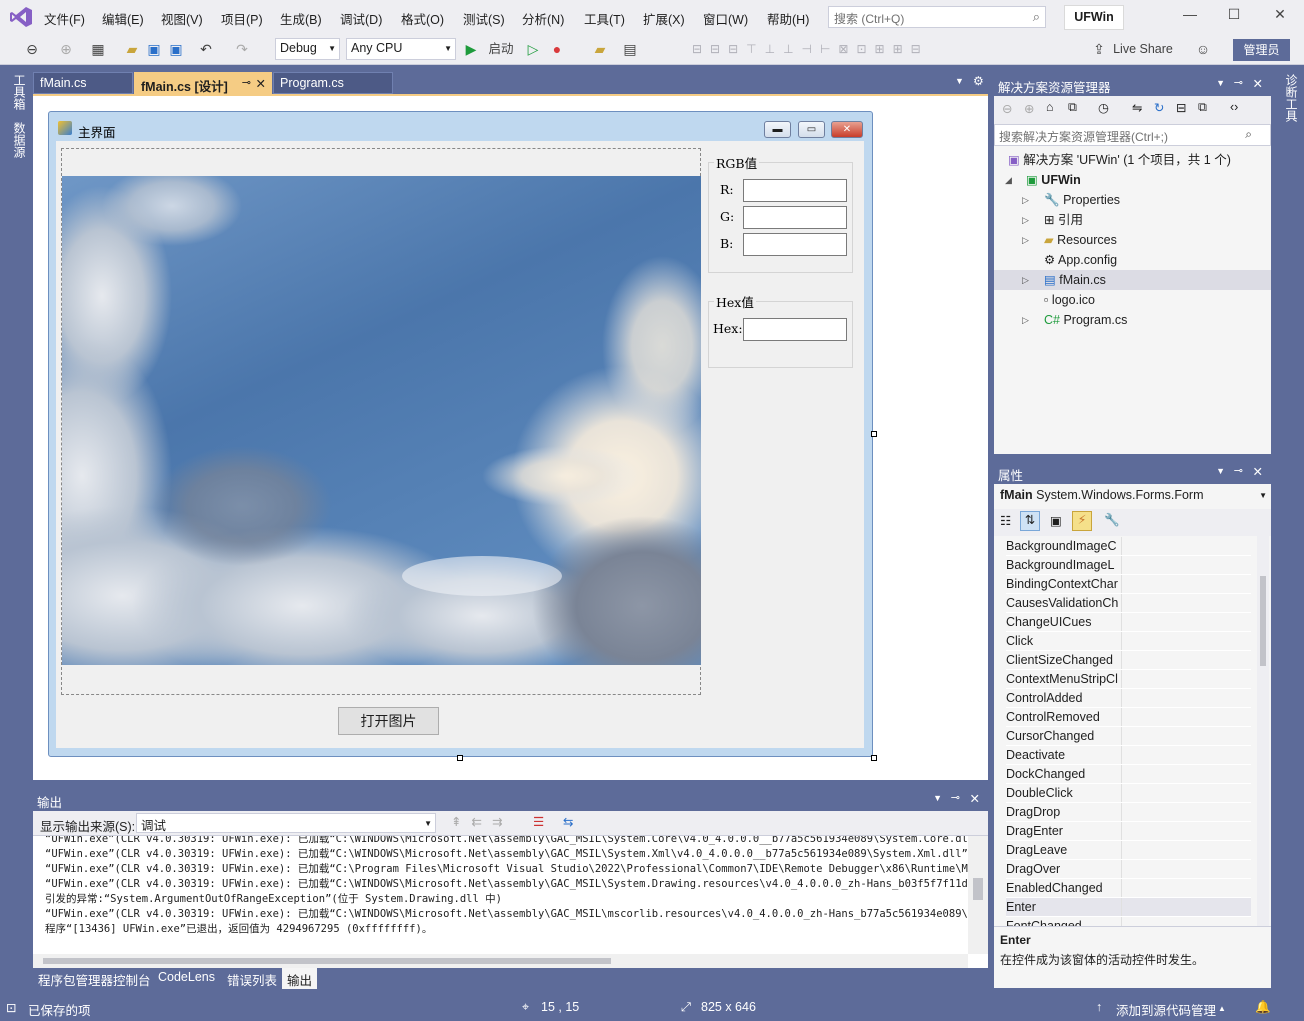  I want to click on event-row: Enter, so click(1128, 907).